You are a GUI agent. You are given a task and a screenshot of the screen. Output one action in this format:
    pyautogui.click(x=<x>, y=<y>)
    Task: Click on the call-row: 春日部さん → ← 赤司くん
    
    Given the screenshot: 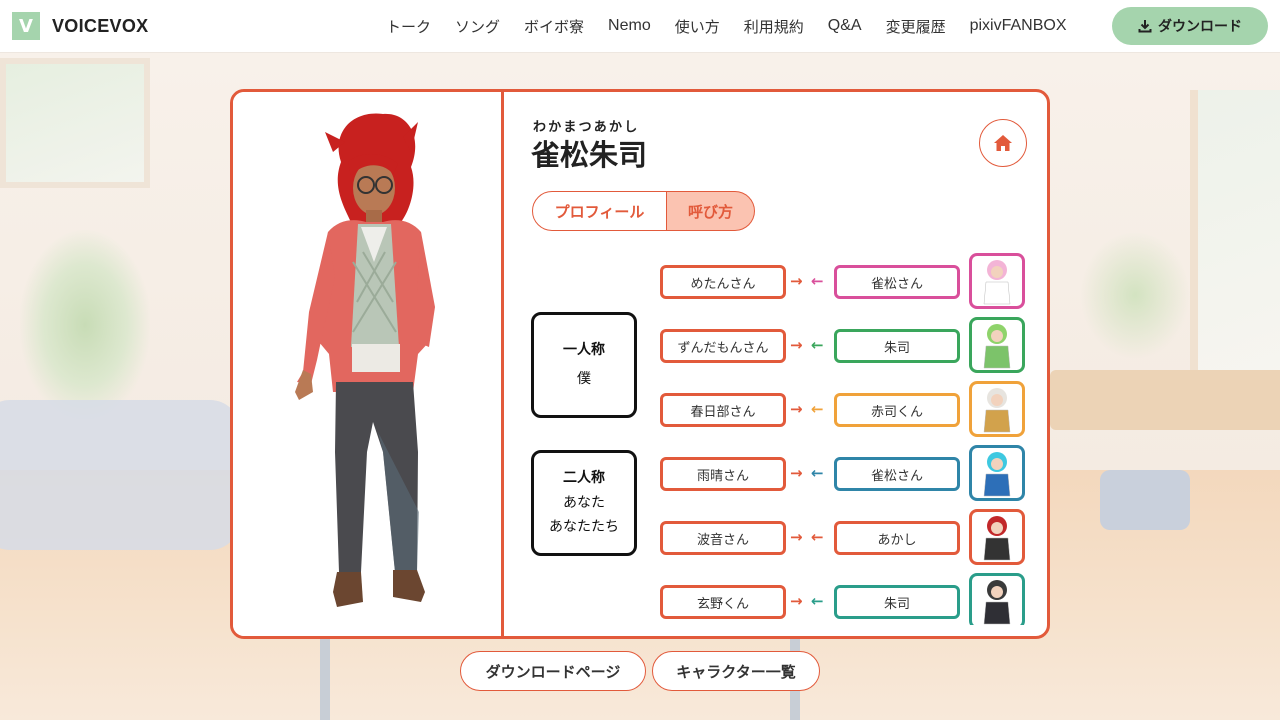 What is the action you would take?
    pyautogui.click(x=845, y=409)
    